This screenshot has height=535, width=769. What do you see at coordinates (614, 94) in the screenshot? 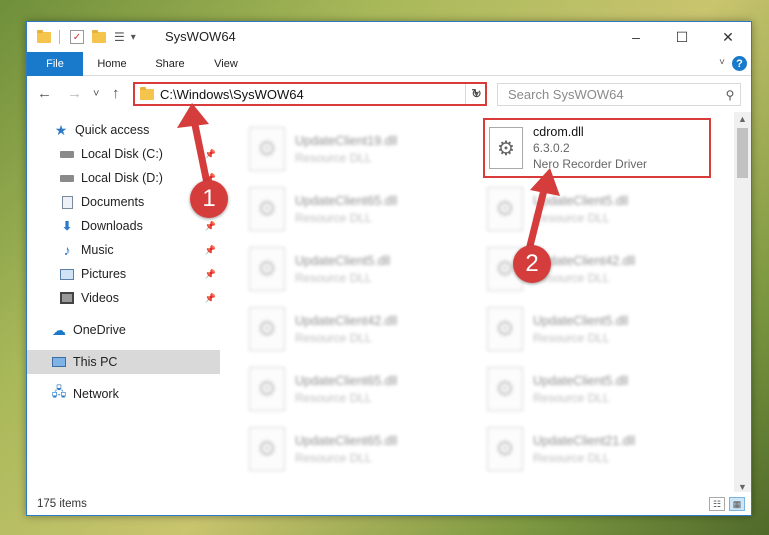
I see `search-input` at bounding box center [614, 94].